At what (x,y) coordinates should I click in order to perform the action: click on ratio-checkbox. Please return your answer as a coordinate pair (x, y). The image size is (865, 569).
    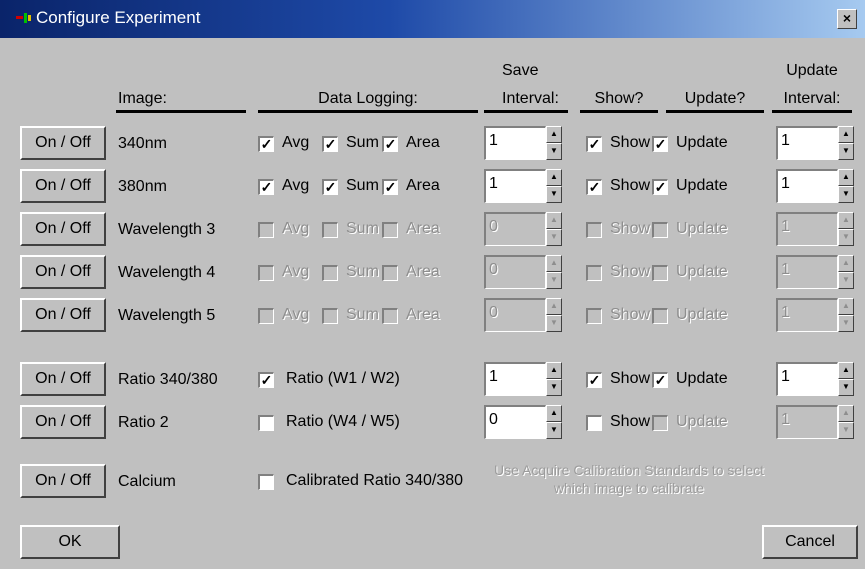
    Looking at the image, I should click on (266, 423).